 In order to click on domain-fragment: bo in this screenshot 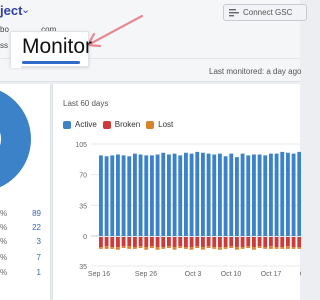, I will do `click(4, 29)`.